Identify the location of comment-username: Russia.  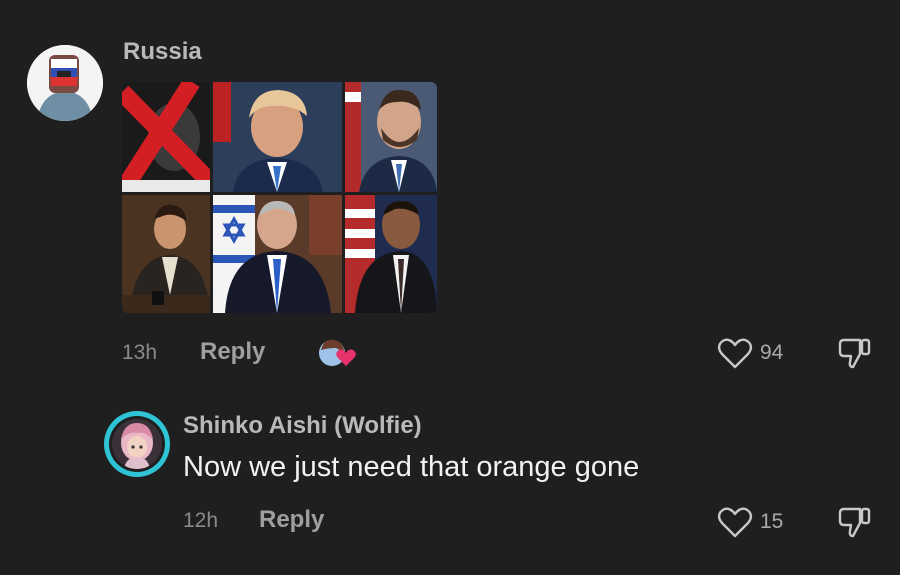
(162, 52).